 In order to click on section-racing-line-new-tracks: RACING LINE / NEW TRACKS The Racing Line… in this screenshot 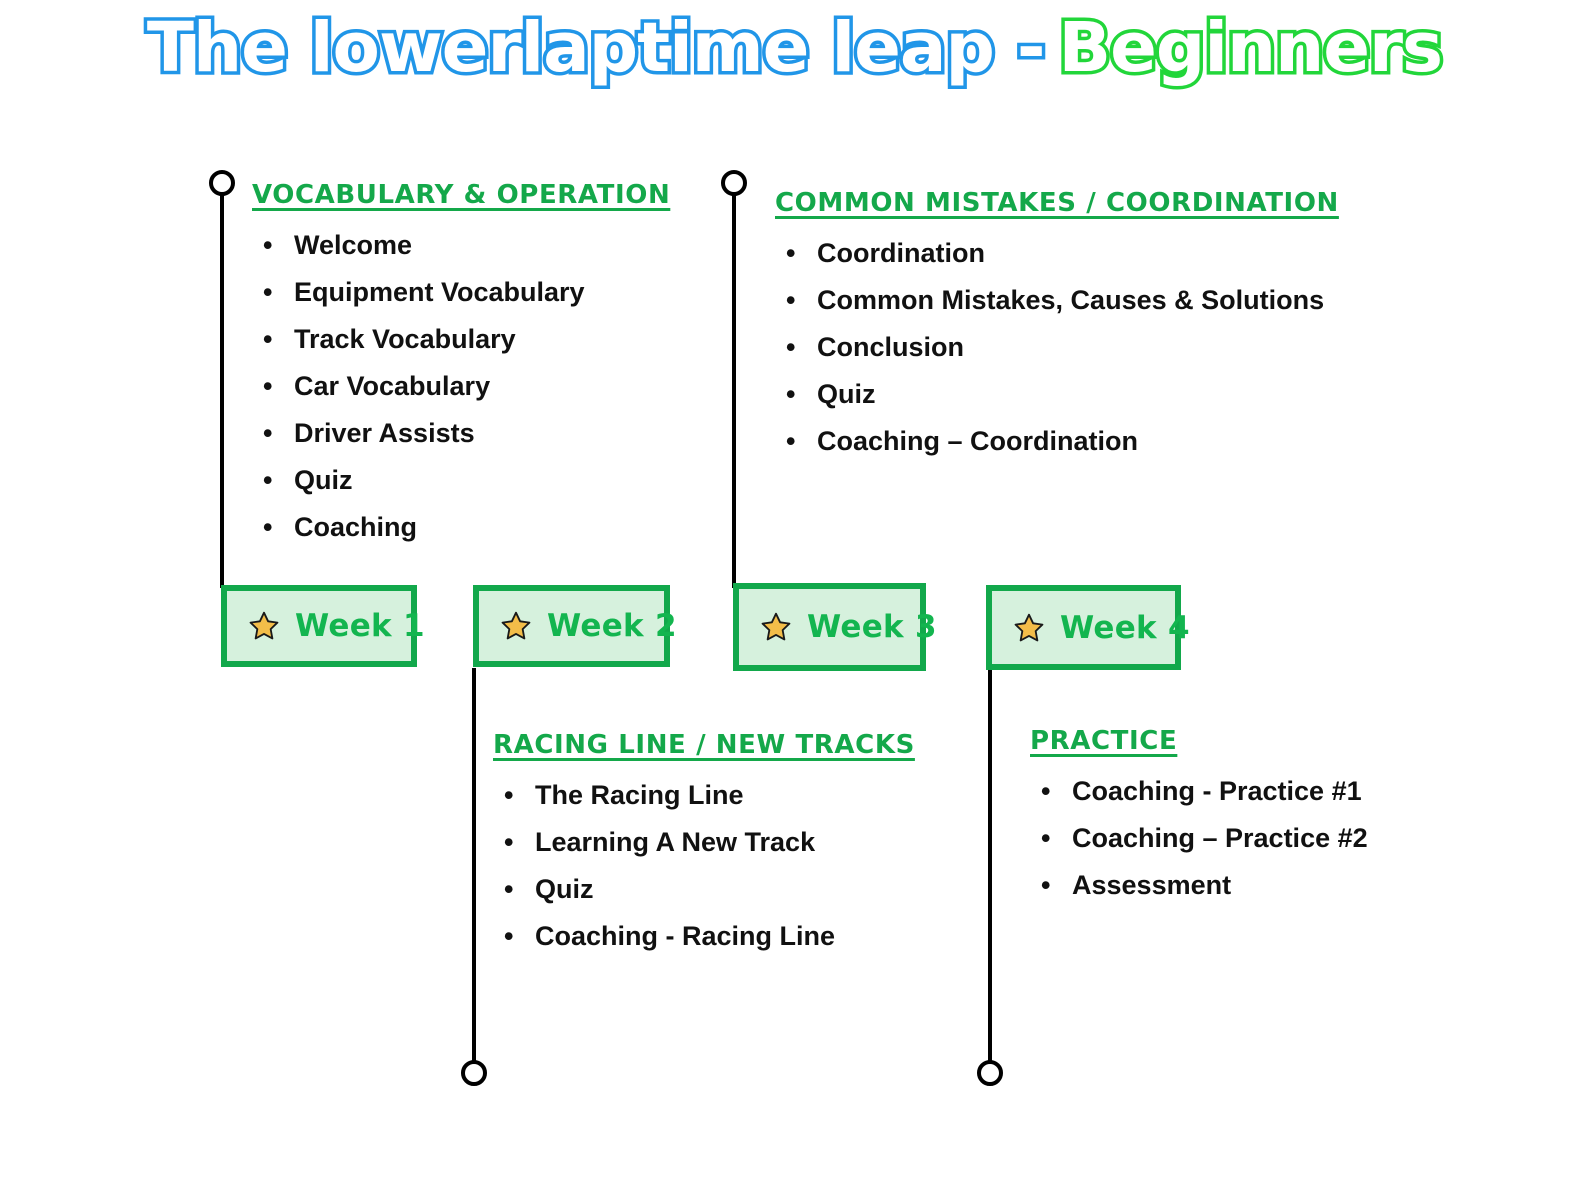, I will do `click(704, 845)`.